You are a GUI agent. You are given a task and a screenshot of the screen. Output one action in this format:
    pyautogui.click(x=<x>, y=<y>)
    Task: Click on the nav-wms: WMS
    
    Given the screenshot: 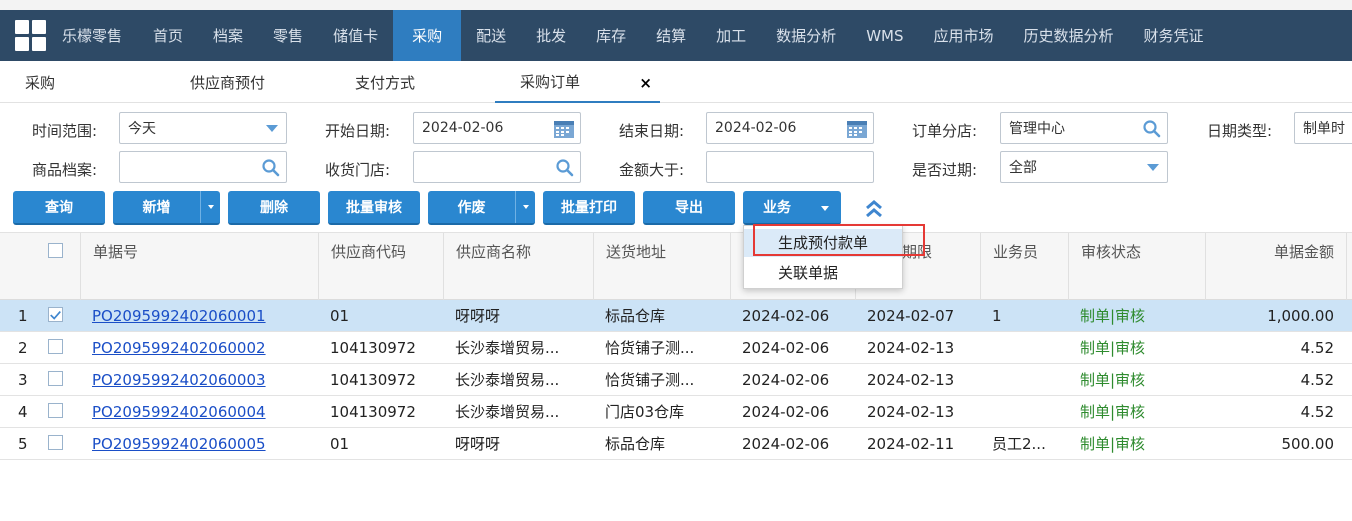 What is the action you would take?
    pyautogui.click(x=884, y=35)
    